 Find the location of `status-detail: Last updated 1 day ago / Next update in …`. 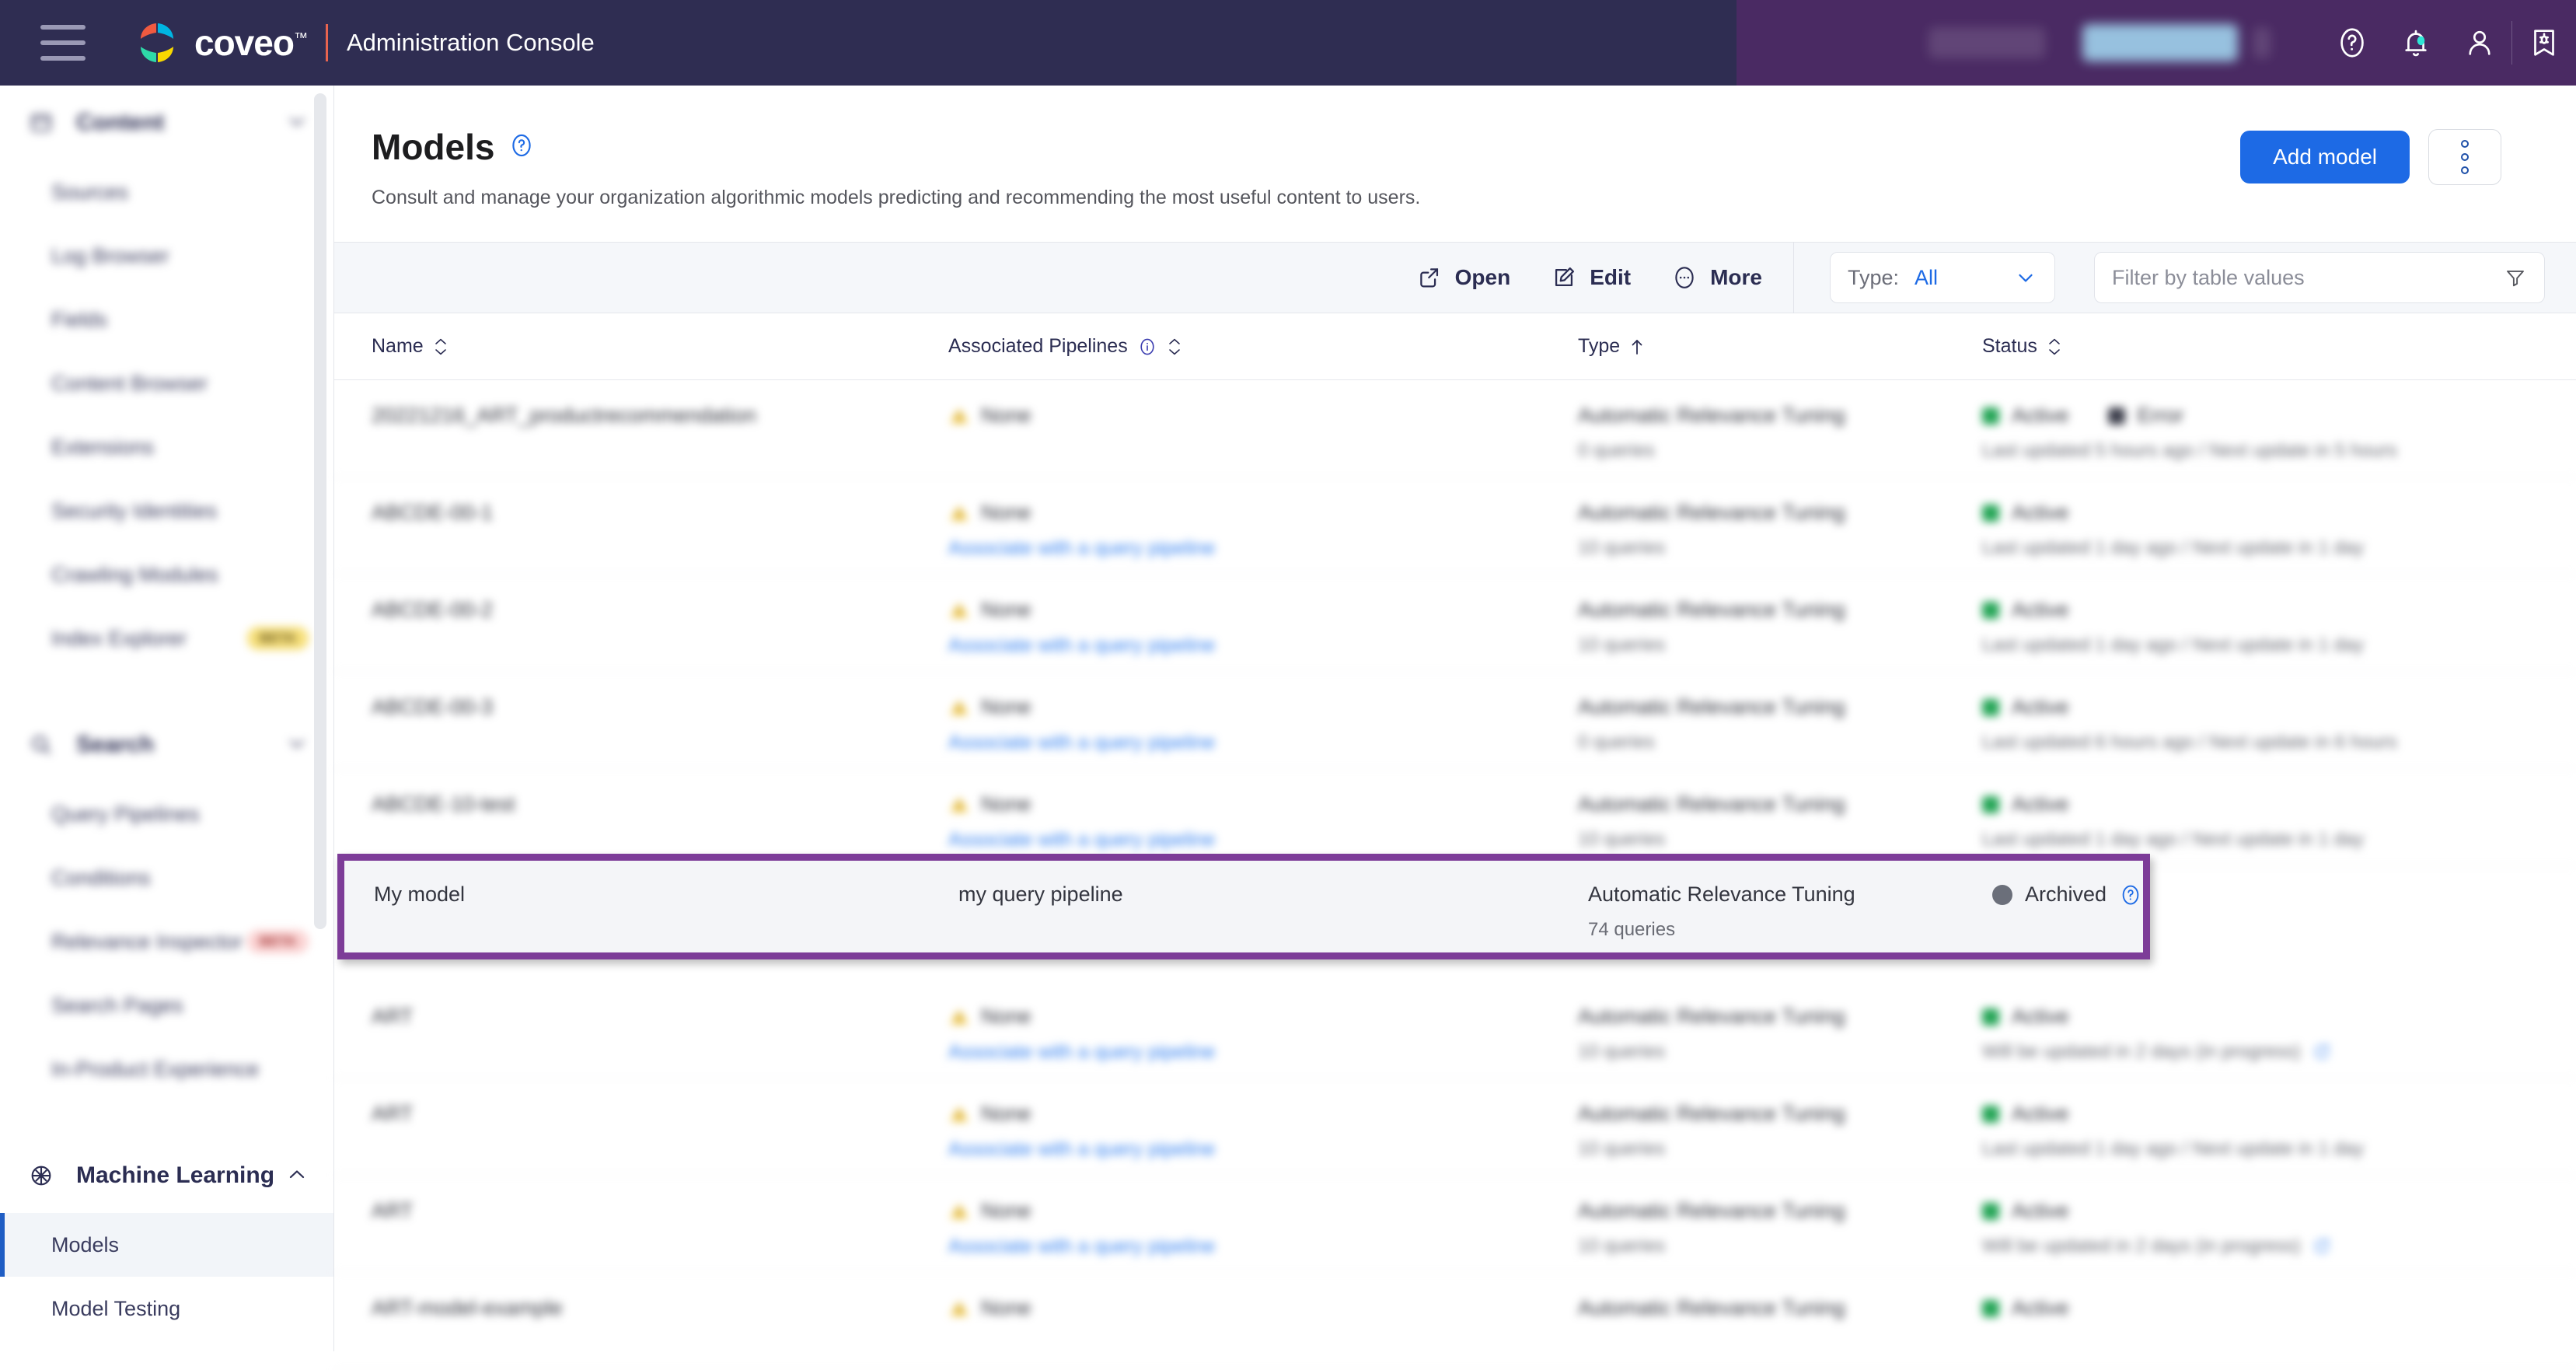

status-detail: Last updated 1 day ago / Next update in … is located at coordinates (2279, 548).